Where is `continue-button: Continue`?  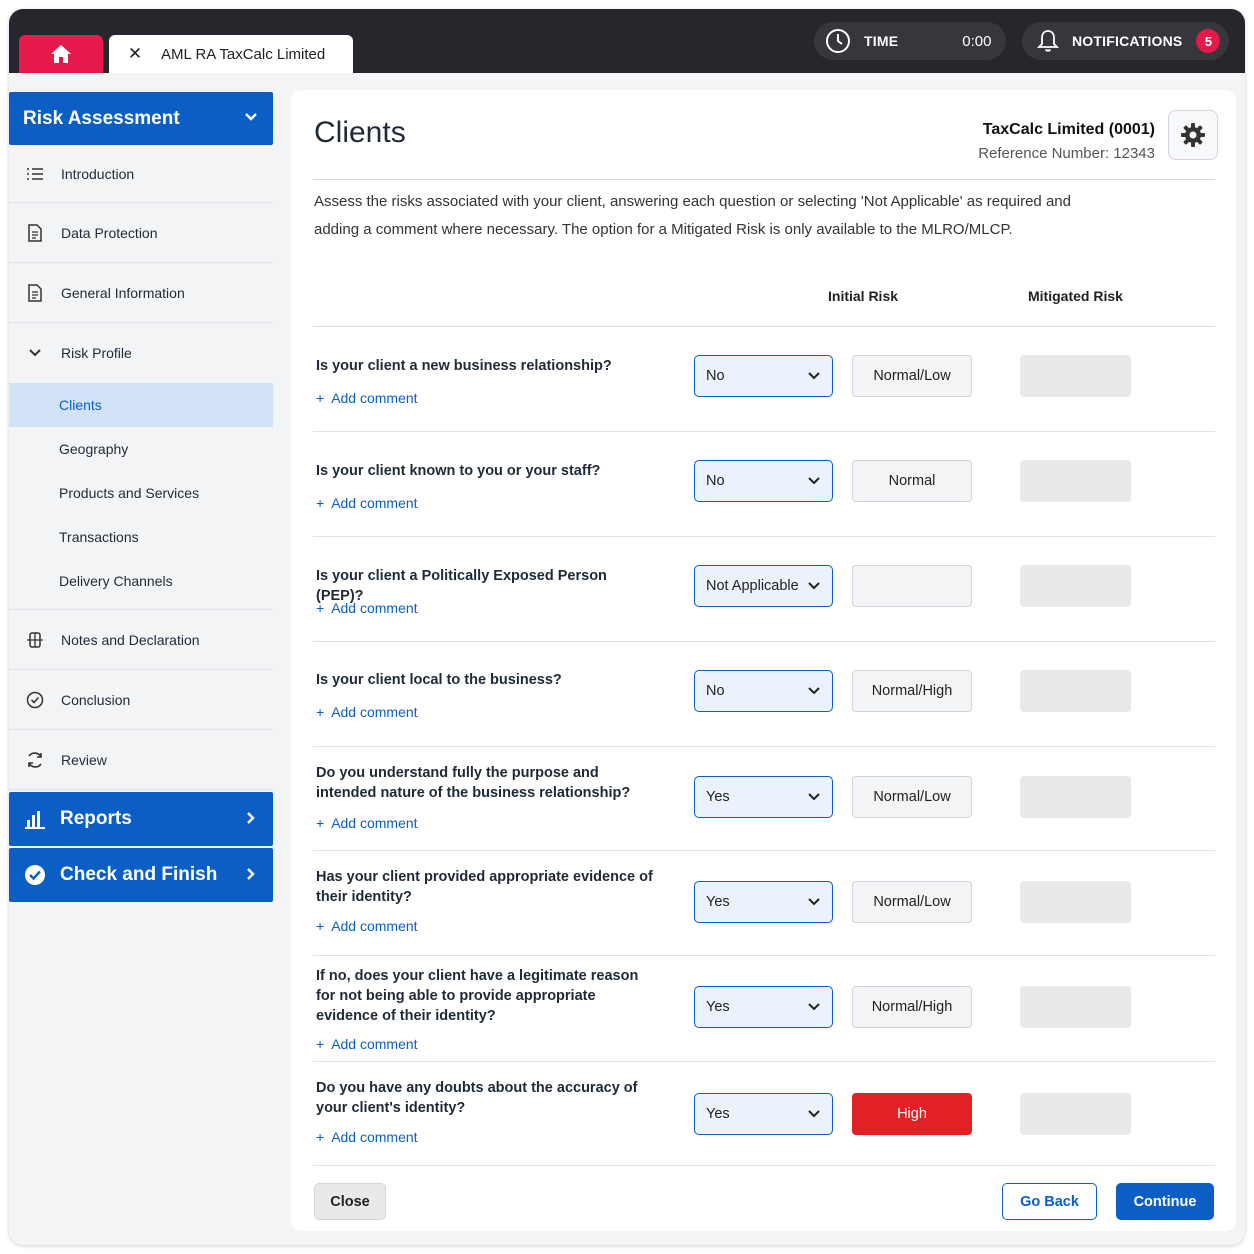
continue-button: Continue is located at coordinates (1165, 1201).